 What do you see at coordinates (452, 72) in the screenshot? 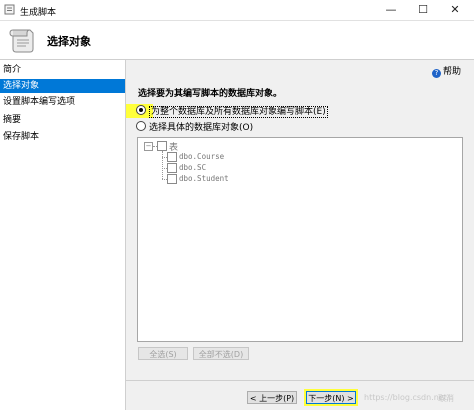
I see `help-label: 帮助` at bounding box center [452, 72].